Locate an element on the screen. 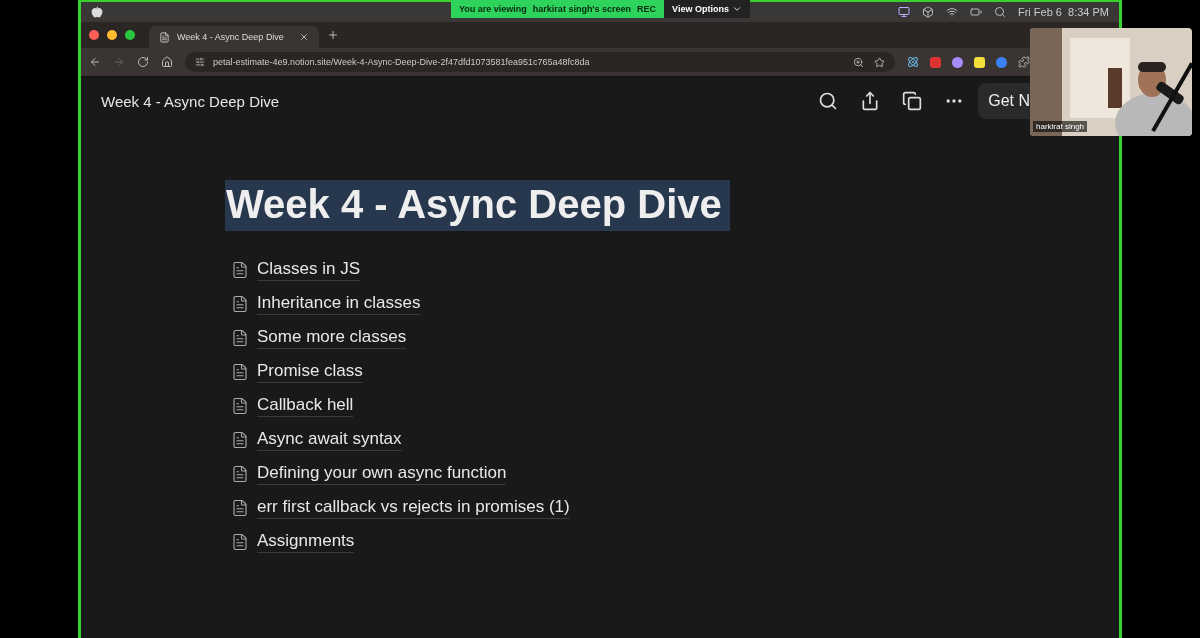 This screenshot has height=638, width=1200. viewing-text: You are viewing is located at coordinates (493, 9).